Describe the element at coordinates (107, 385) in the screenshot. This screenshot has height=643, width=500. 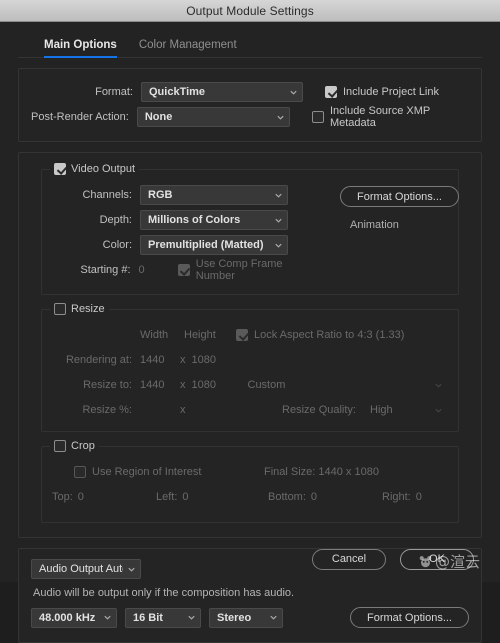
I see `resize-to-label: Resize to:` at that location.